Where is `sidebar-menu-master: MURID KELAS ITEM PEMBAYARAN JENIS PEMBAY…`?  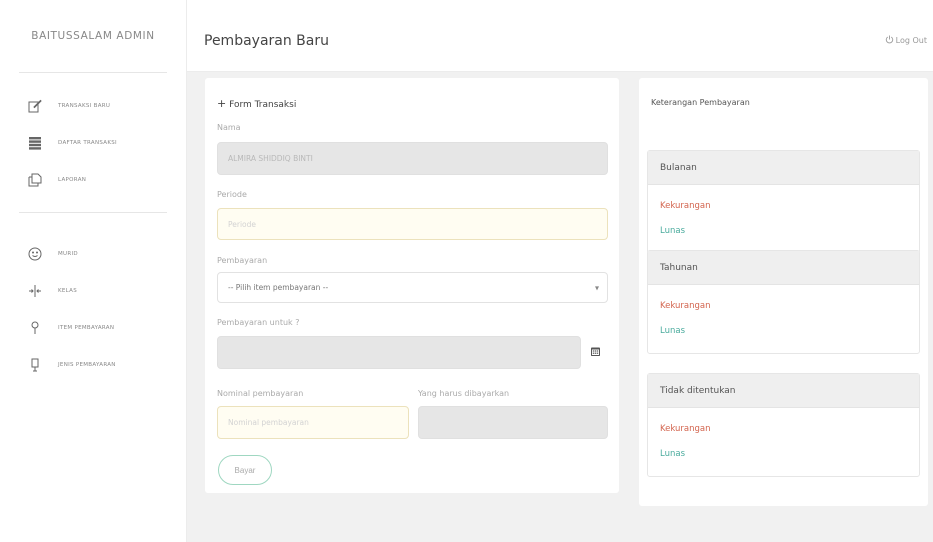
sidebar-menu-master: MURID KELAS ITEM PEMBAYARAN JENIS PEMBAY… is located at coordinates (93, 309).